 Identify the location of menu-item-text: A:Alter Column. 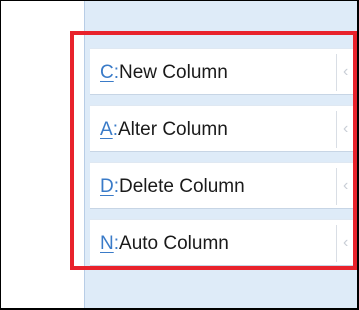
(164, 130).